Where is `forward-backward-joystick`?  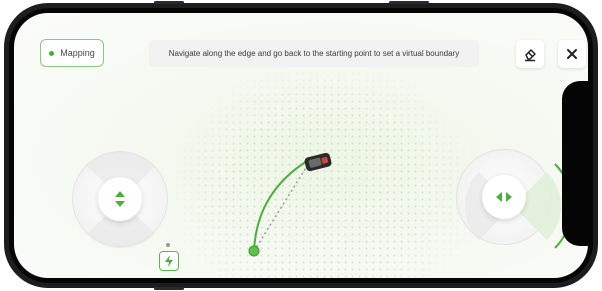
forward-backward-joystick is located at coordinates (120, 199).